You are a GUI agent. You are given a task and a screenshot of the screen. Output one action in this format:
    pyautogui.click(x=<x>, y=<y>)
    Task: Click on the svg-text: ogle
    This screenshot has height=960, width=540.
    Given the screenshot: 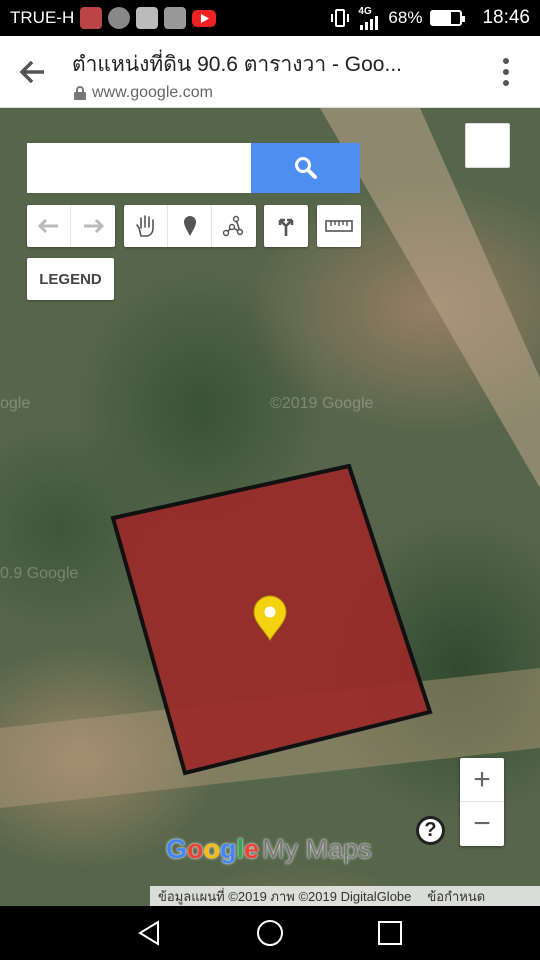 What is the action you would take?
    pyautogui.click(x=15, y=403)
    